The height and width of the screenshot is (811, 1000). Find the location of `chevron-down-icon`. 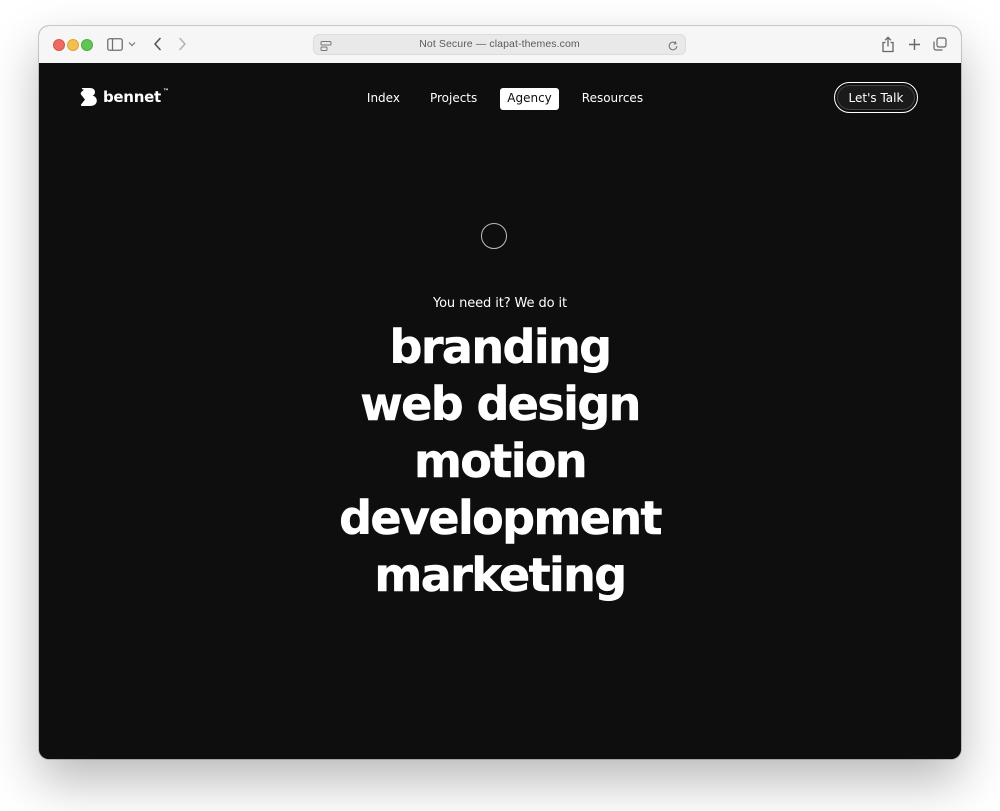

chevron-down-icon is located at coordinates (132, 44).